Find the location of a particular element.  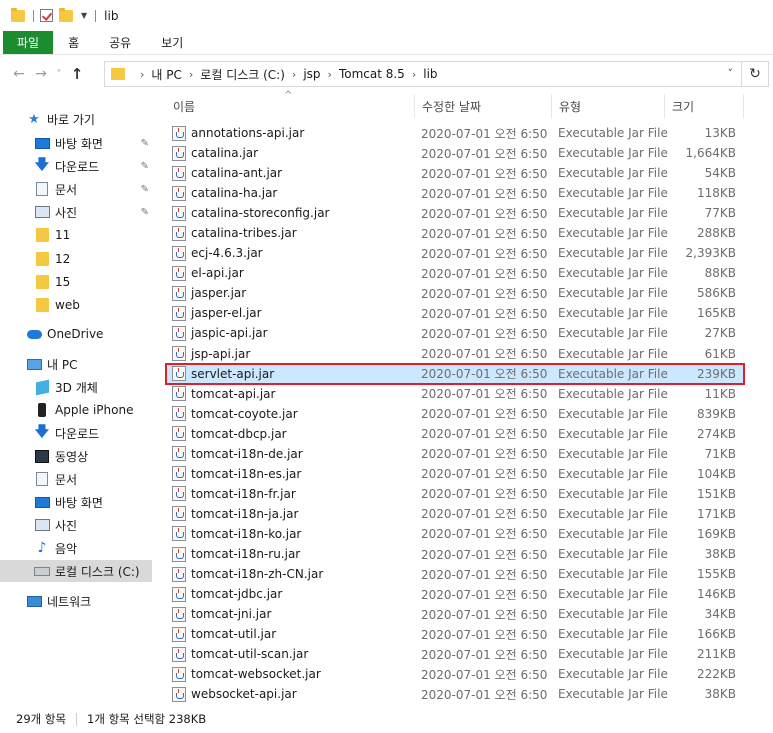

sidebar-item: Apple iPhone is located at coordinates (76, 410).